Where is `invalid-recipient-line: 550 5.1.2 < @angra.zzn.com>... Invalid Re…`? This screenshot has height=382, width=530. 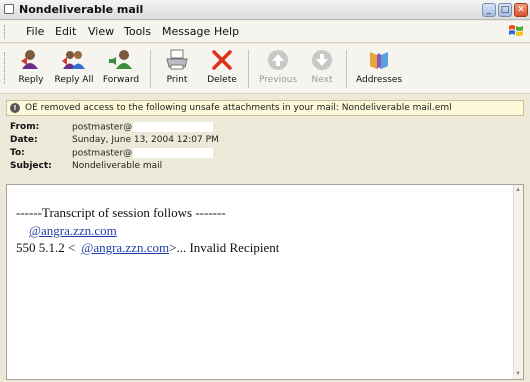 invalid-recipient-line: 550 5.1.2 < @angra.zzn.com>... Invalid Re… is located at coordinates (147, 248).